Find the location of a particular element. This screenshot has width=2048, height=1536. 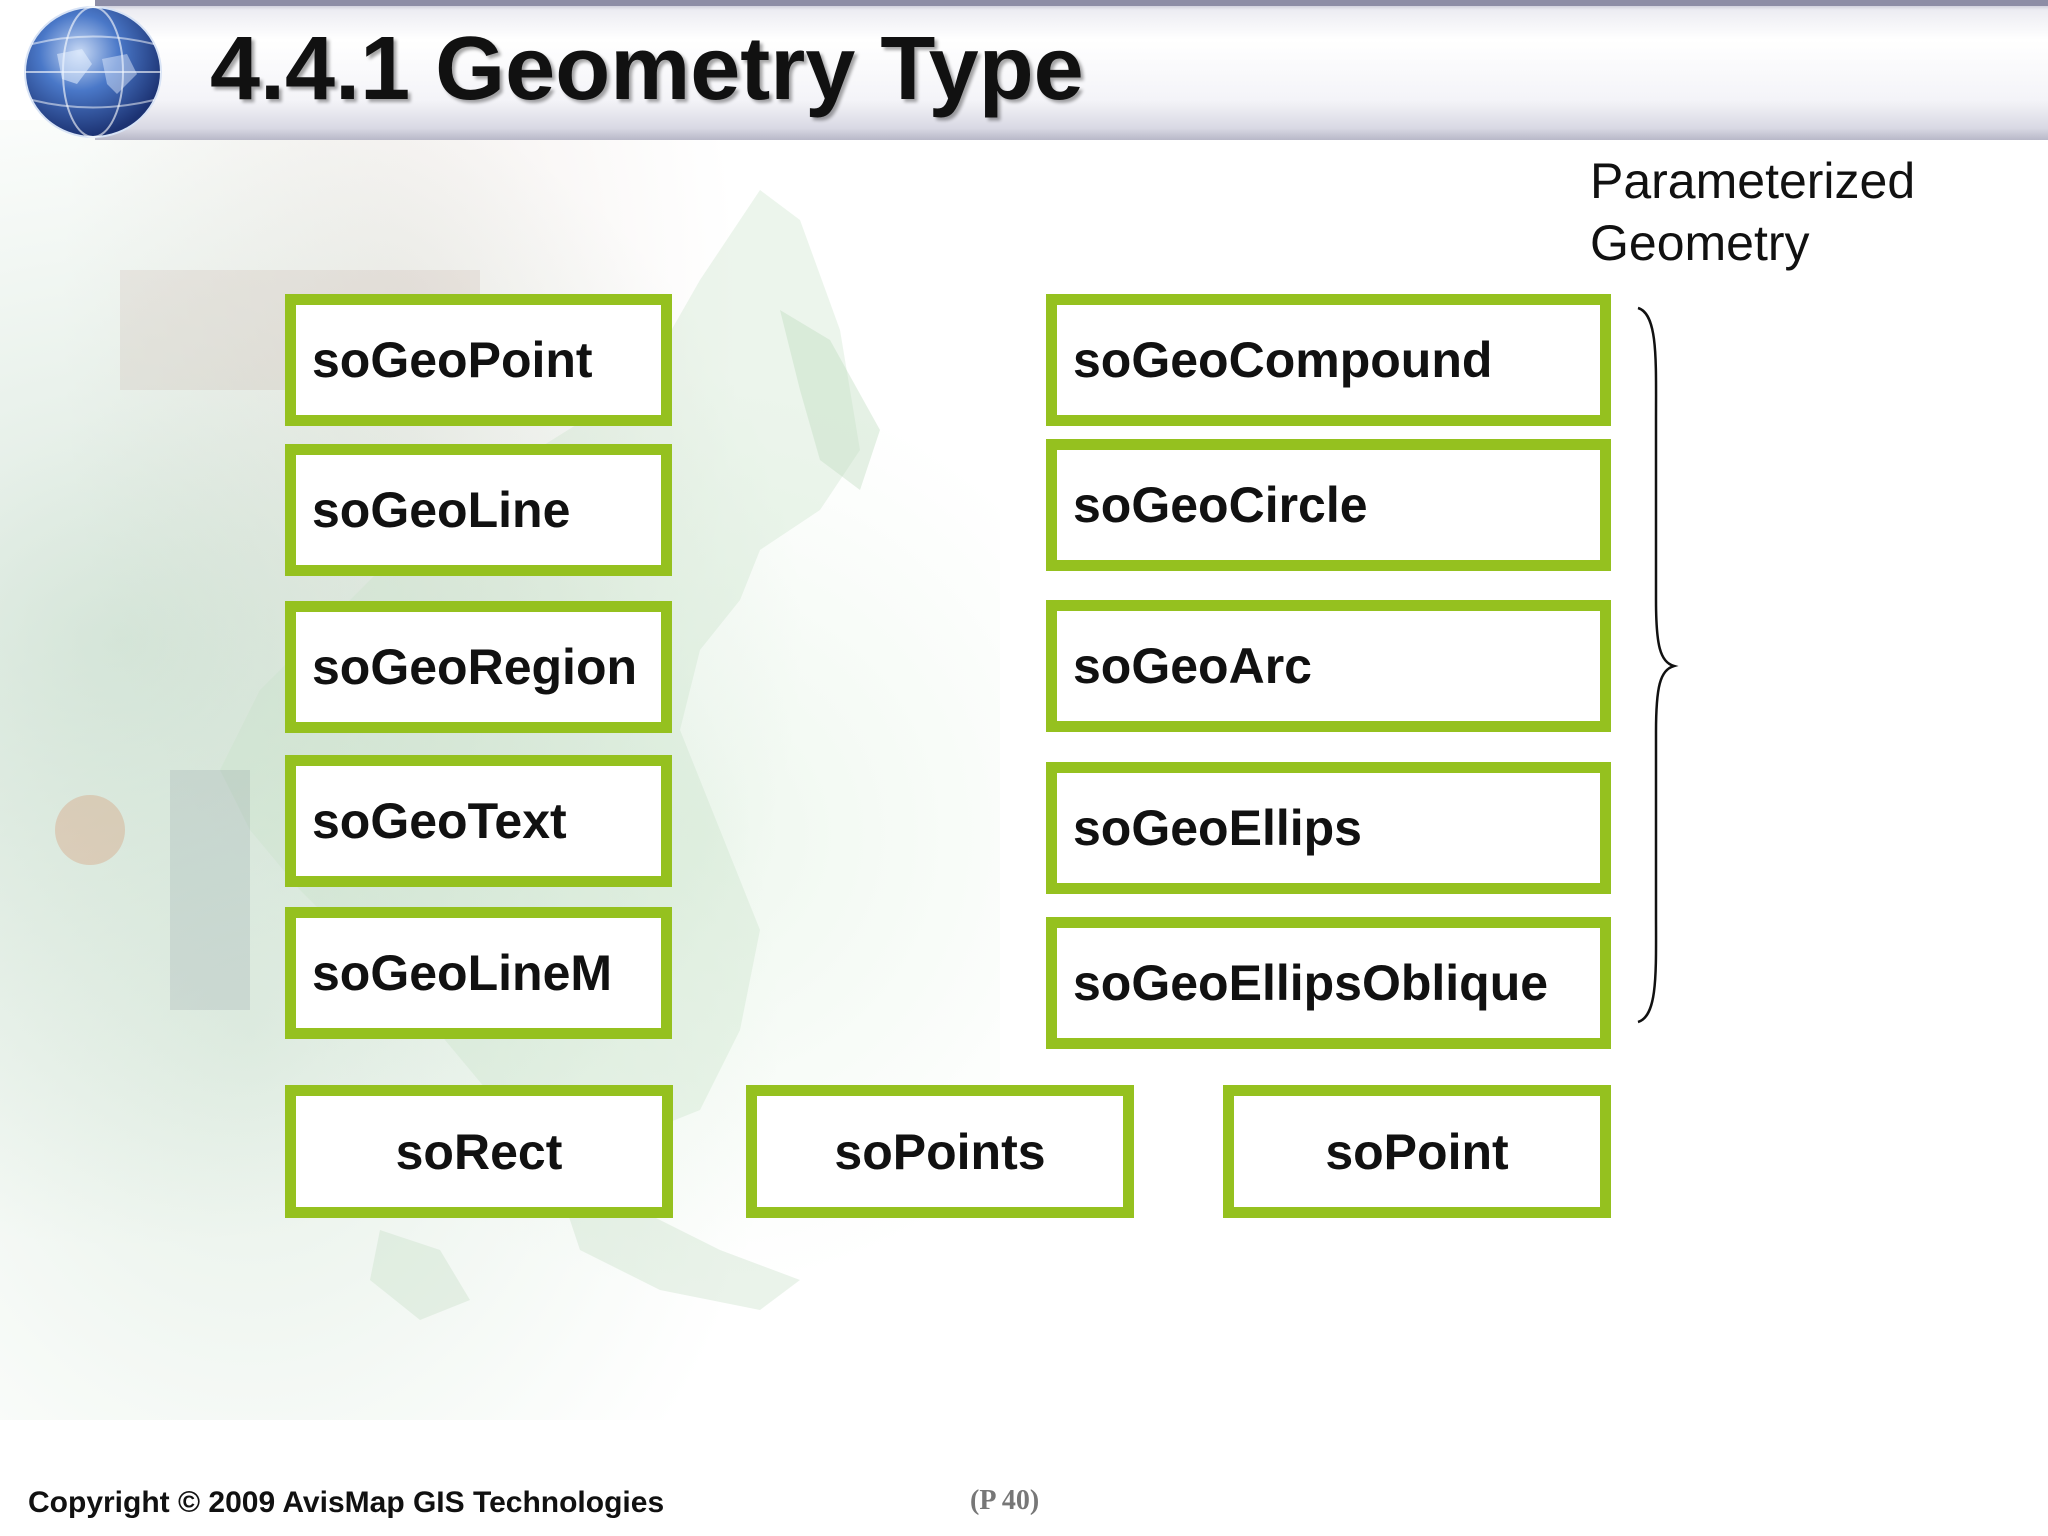

geometry-box-sogeoellipsoblique: soGeoEllipsOblique is located at coordinates (1328, 983).